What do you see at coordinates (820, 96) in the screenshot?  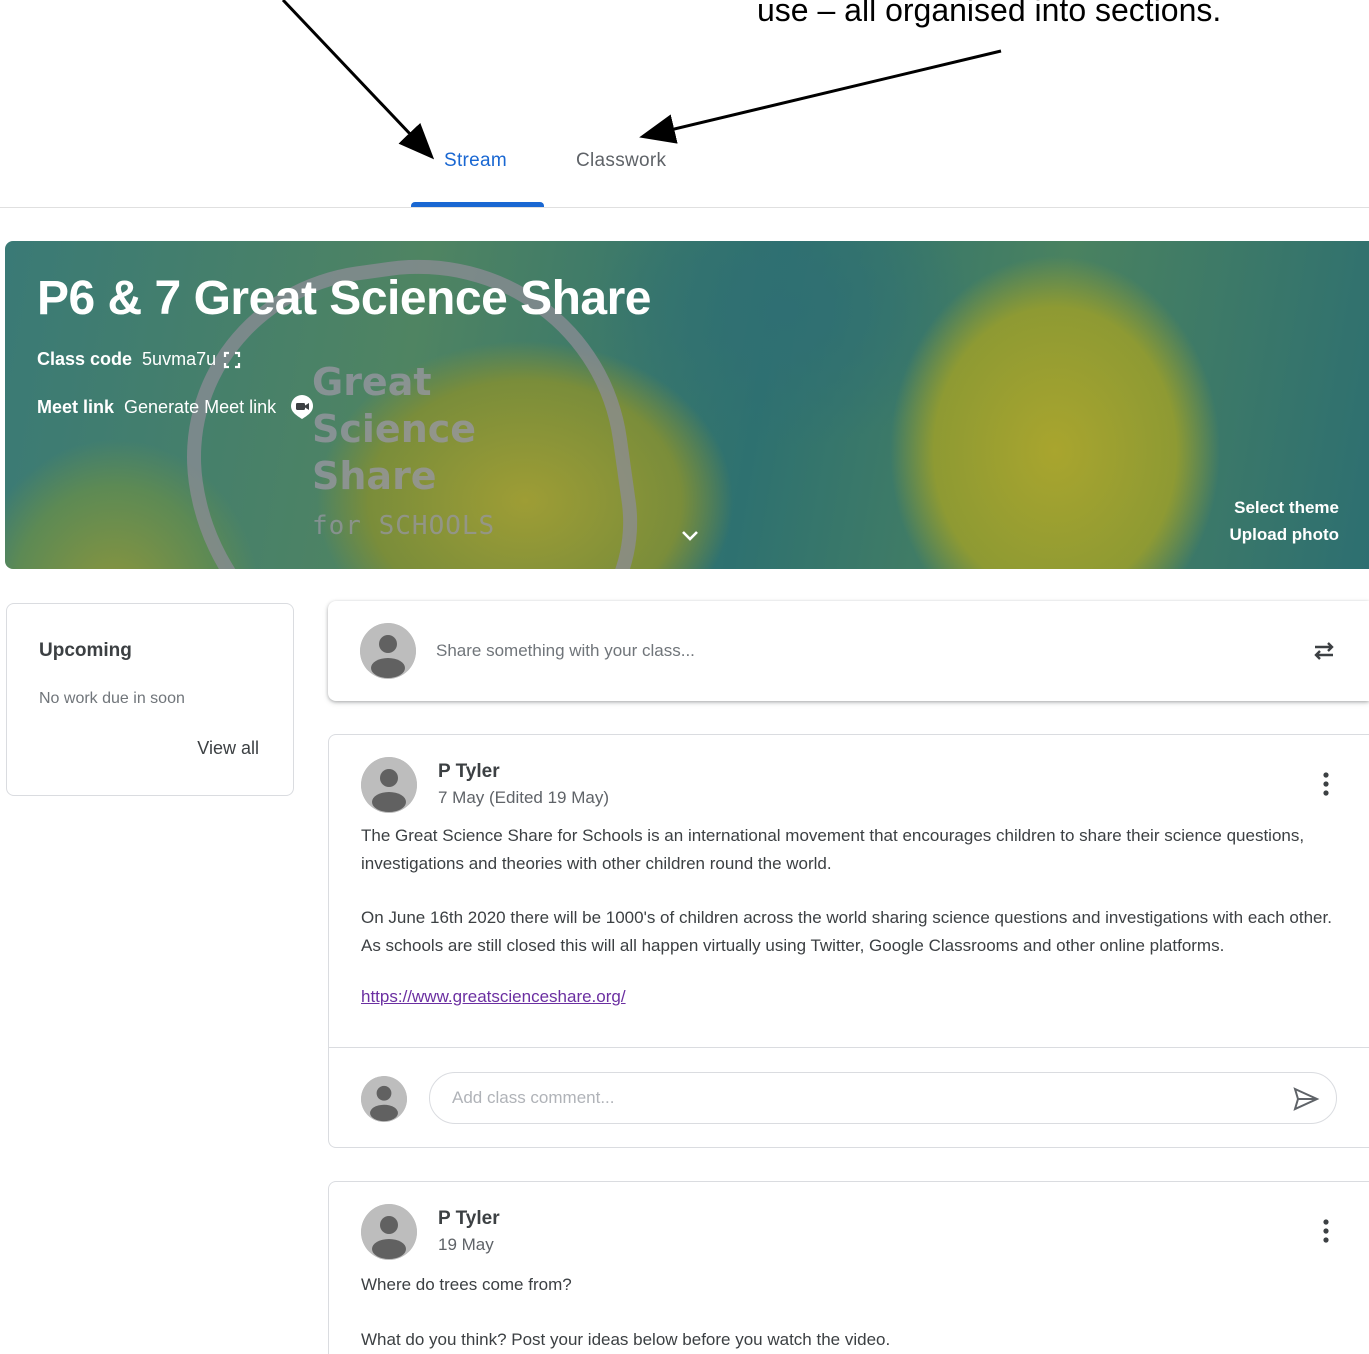 I see `arrow-to-classwork` at bounding box center [820, 96].